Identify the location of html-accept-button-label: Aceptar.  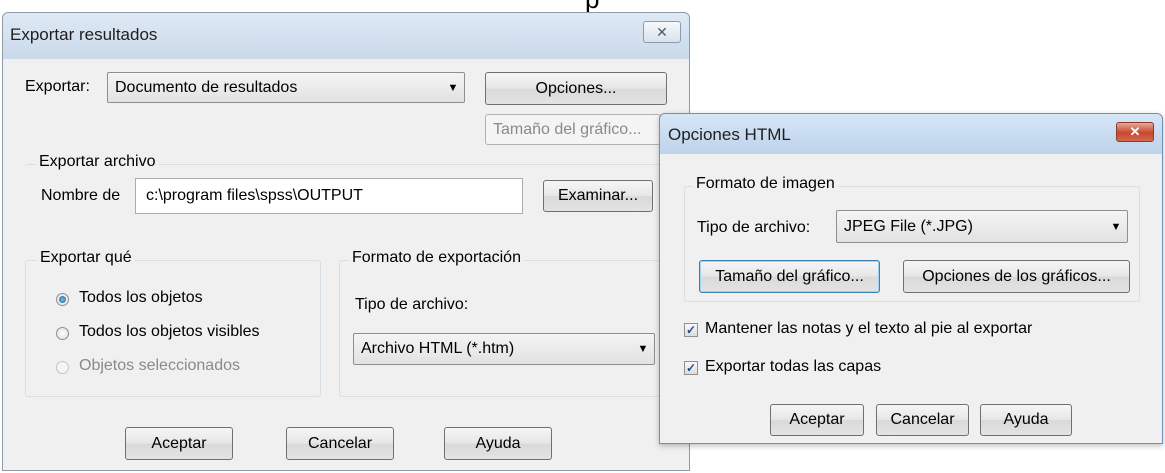
(817, 419).